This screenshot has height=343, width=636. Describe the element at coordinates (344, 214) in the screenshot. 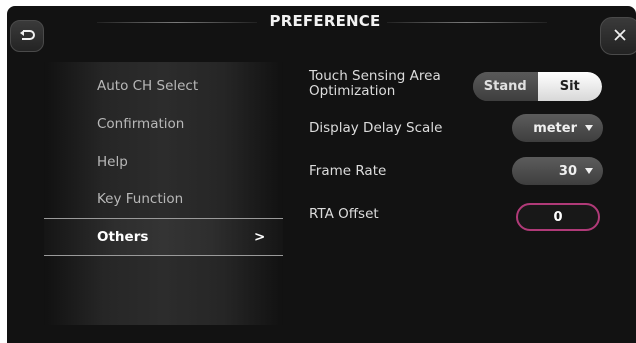

I see `rta-offset-label: RTA Offset` at that location.